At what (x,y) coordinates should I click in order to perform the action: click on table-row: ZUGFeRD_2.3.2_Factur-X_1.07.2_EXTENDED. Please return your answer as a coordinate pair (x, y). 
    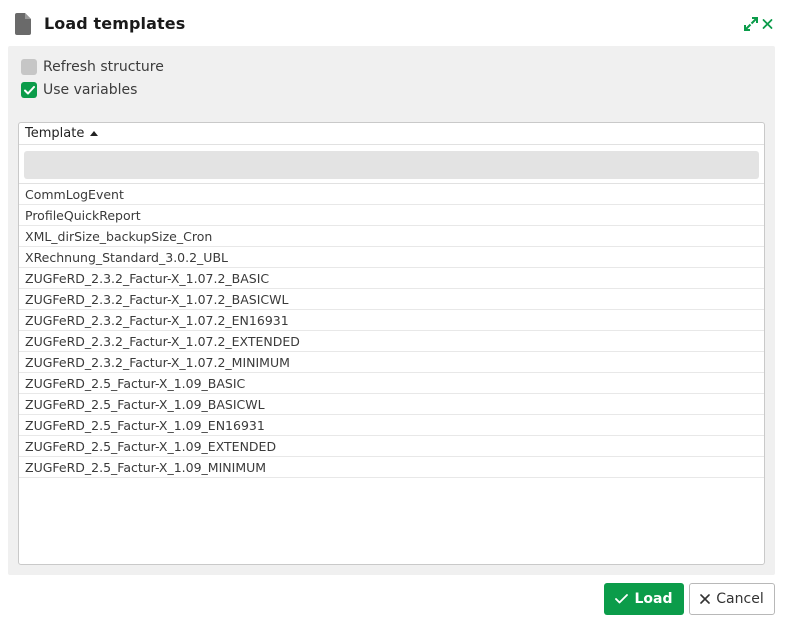
    Looking at the image, I should click on (391, 341).